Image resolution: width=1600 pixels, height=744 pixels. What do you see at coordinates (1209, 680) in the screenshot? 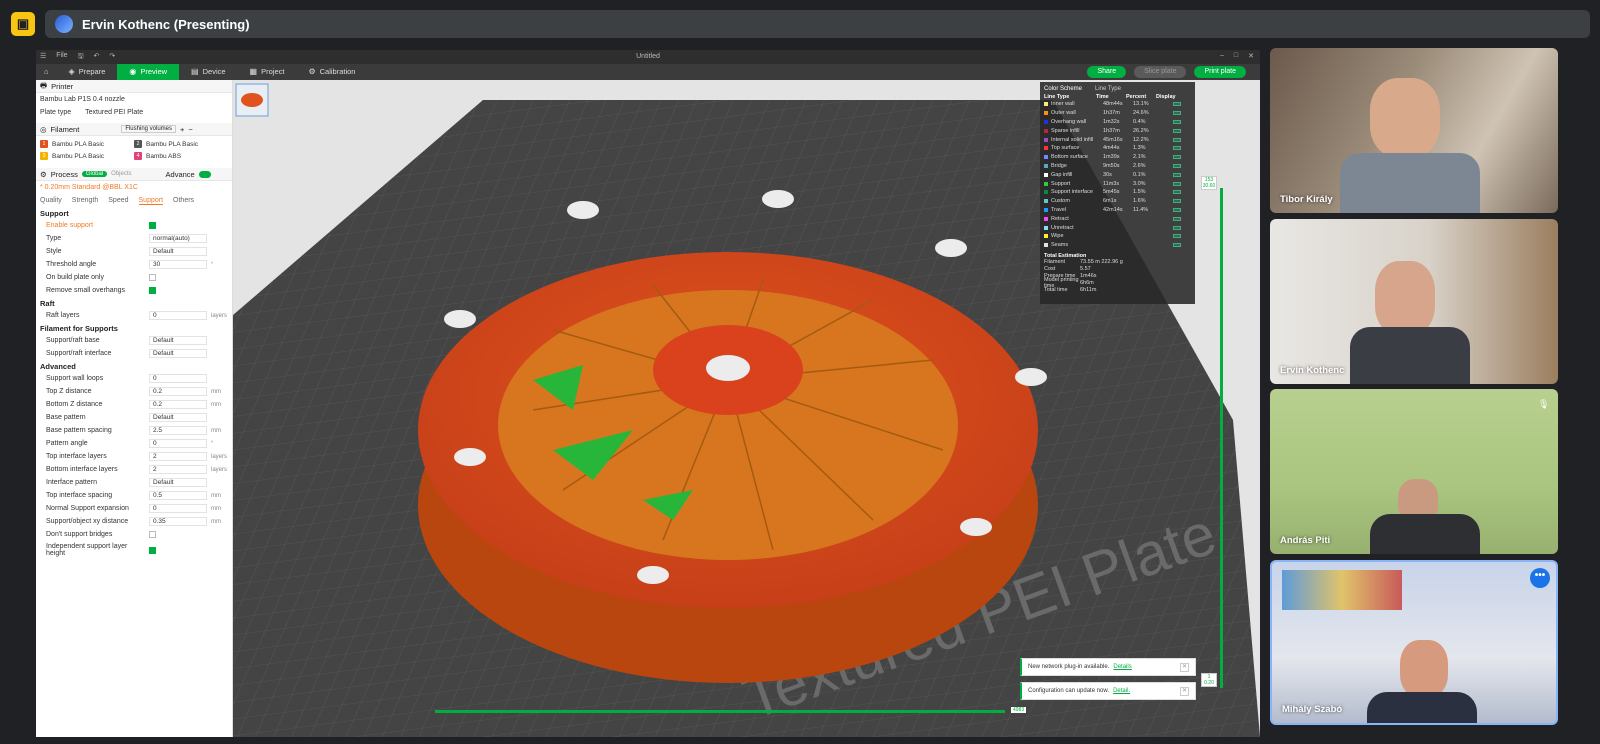
I see `layer-bottom-tag: 1 0.20` at bounding box center [1209, 680].